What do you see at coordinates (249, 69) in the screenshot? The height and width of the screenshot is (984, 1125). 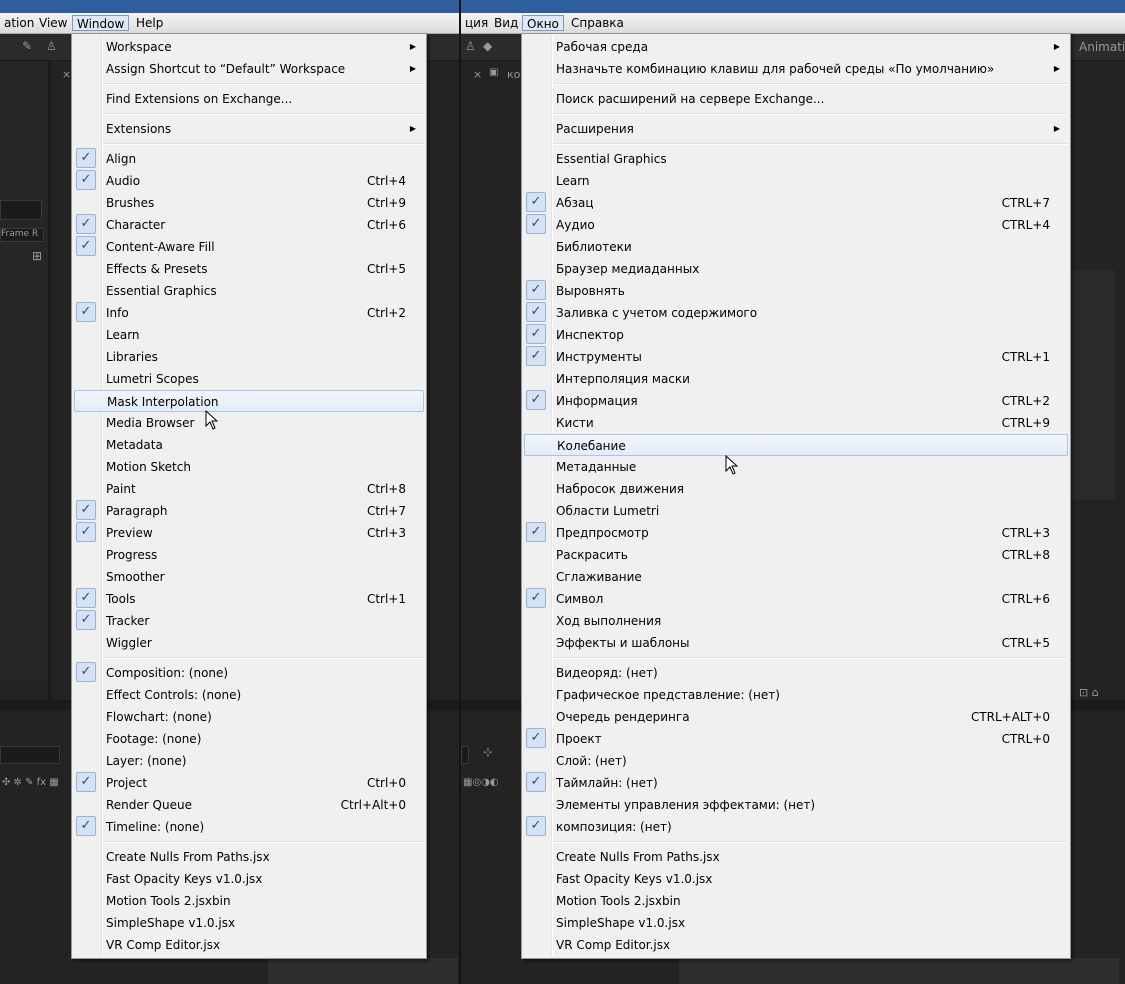 I see `menu-item-assign-shortcut-to-default-workspace: Assign Shortcut to “Default” Workspace ▶` at bounding box center [249, 69].